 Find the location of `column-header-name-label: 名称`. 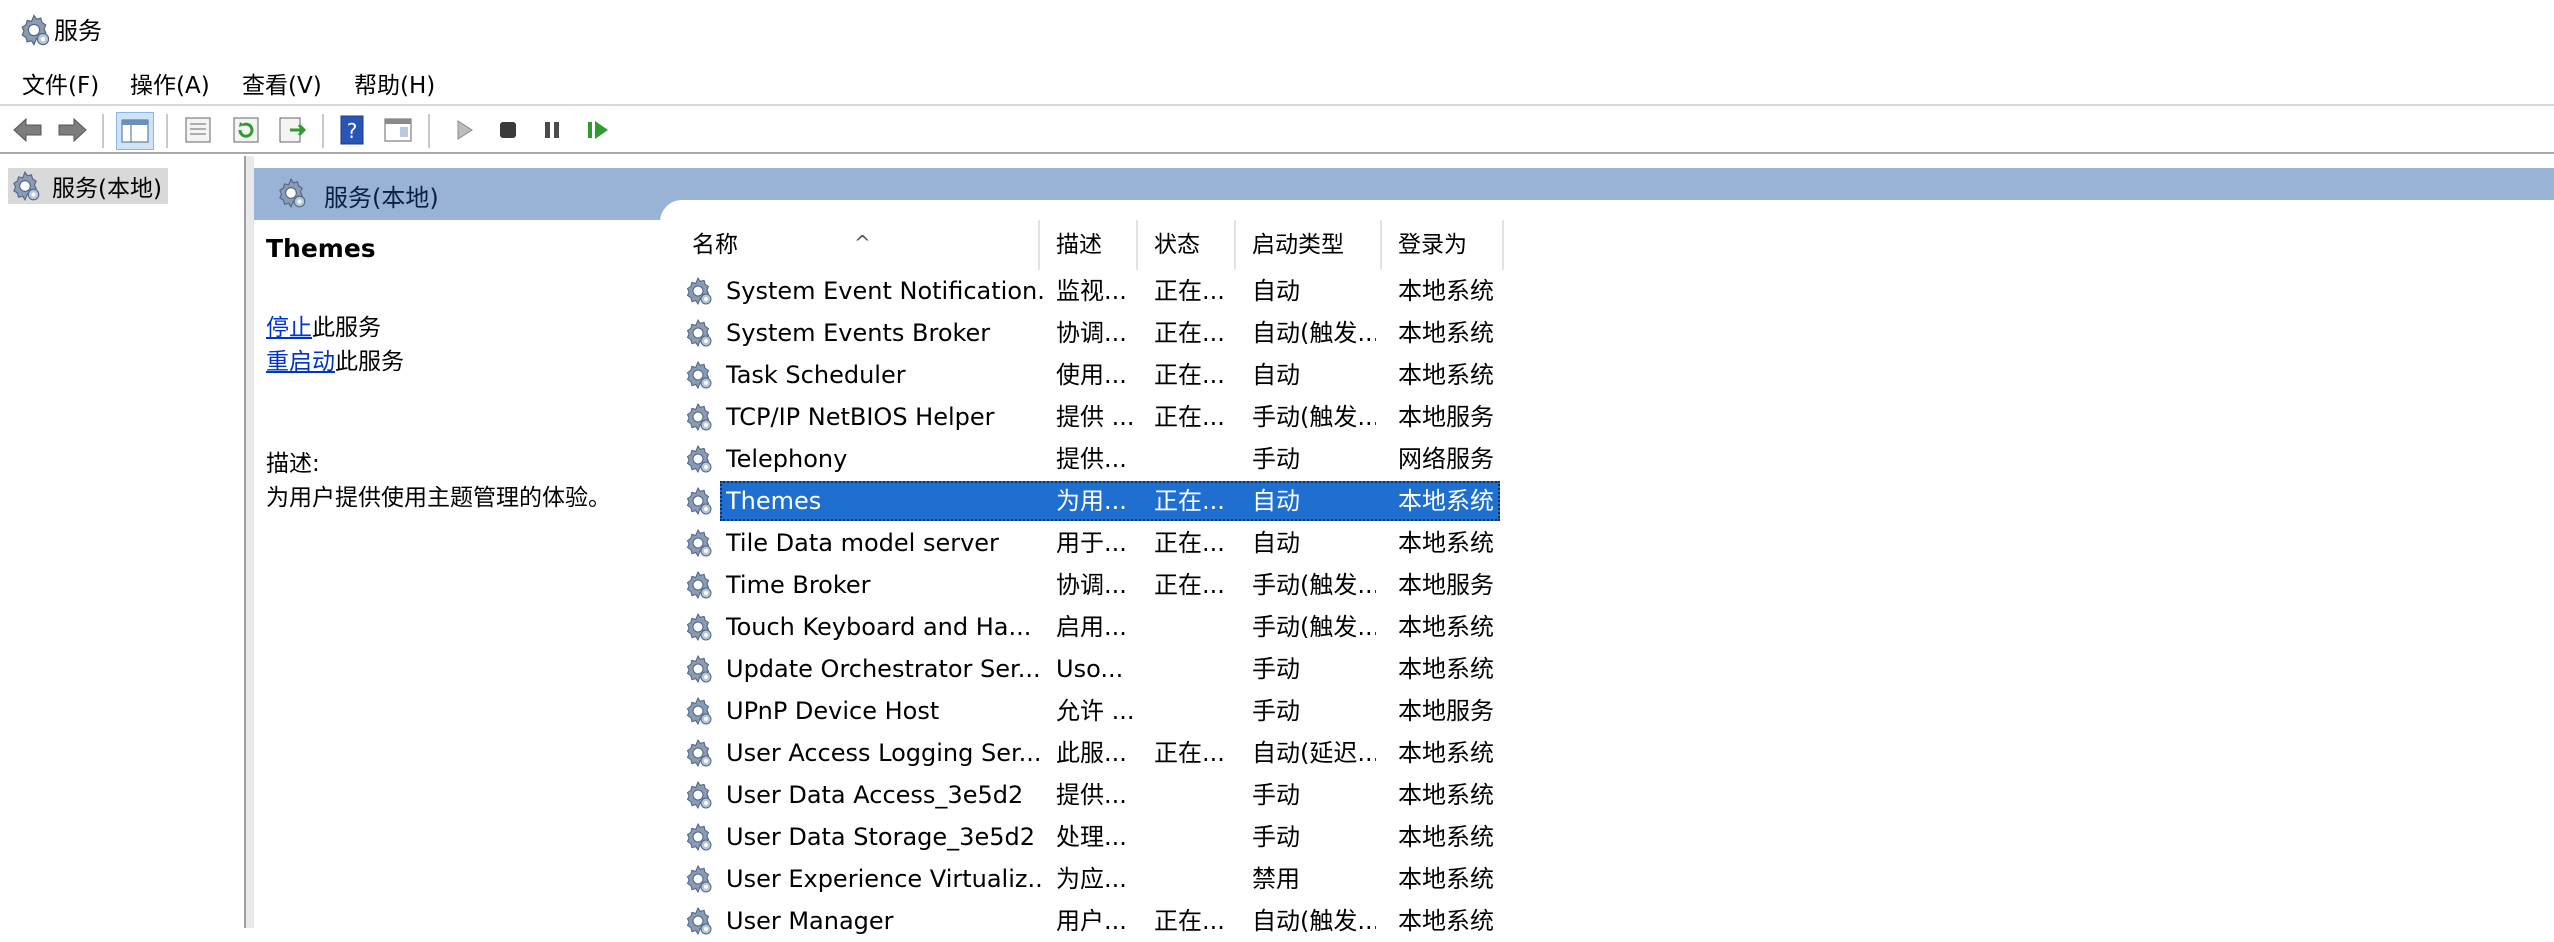

column-header-name-label: 名称 is located at coordinates (715, 245).